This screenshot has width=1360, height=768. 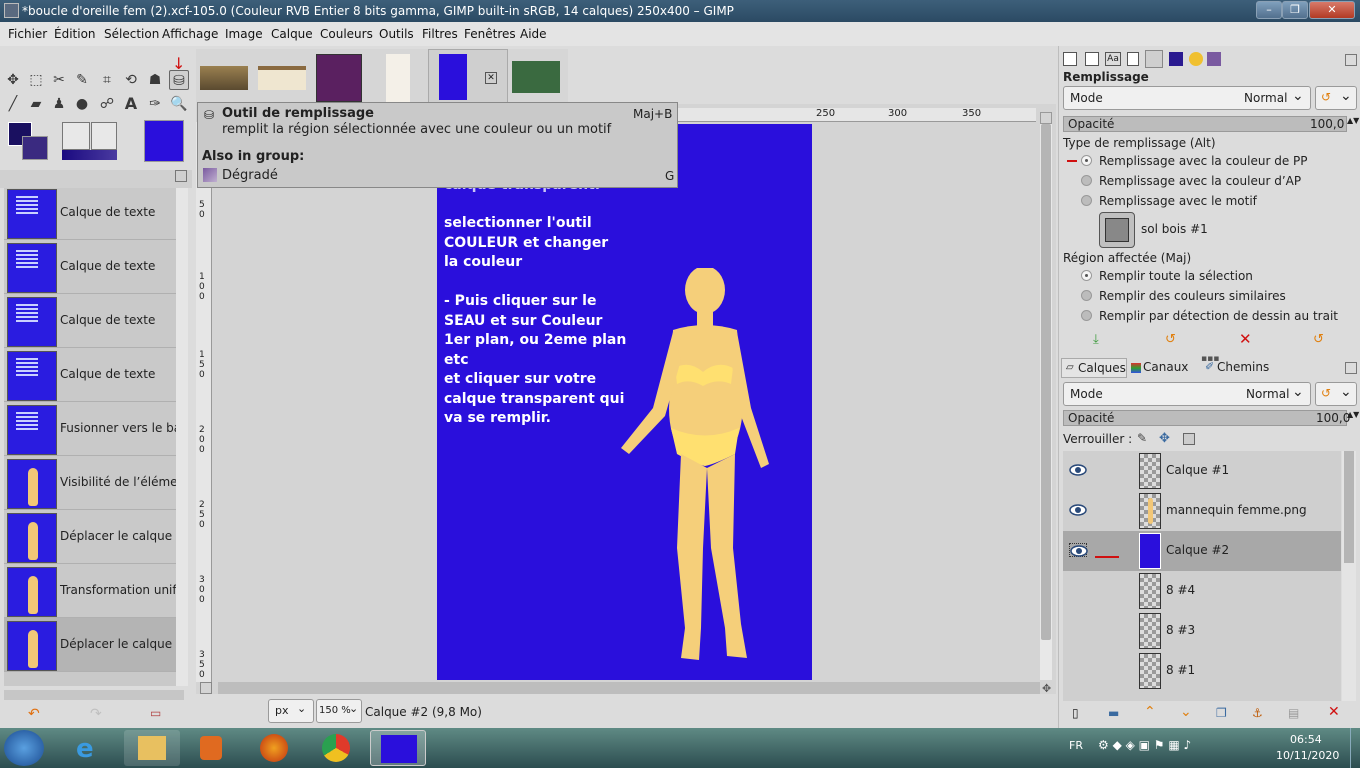 What do you see at coordinates (1202, 671) in the screenshot?
I see `layer-row: 8 #1` at bounding box center [1202, 671].